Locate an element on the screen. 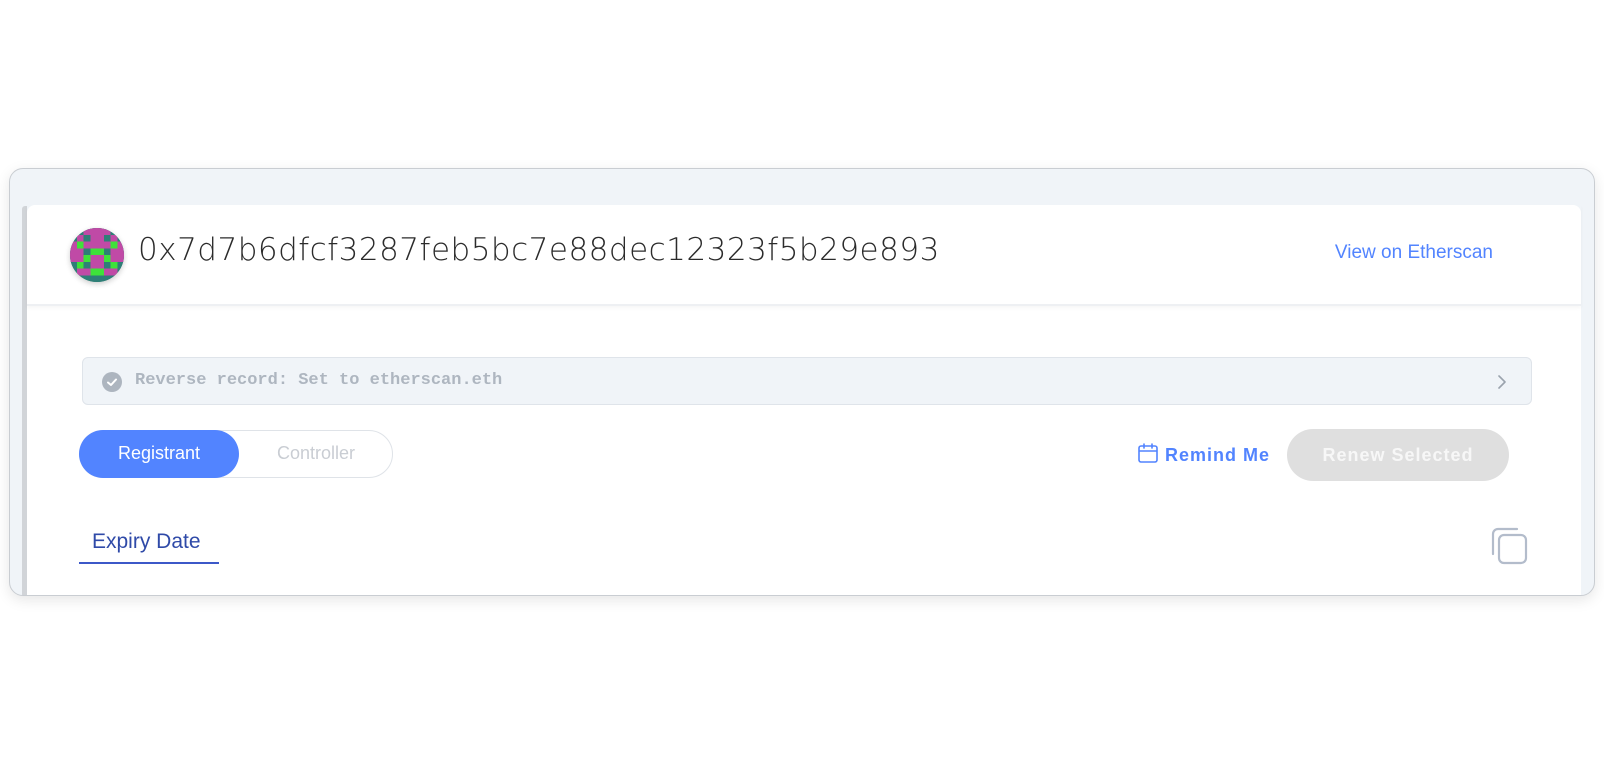 The width and height of the screenshot is (1604, 768). toggle-registrant: Registrant is located at coordinates (159, 454).